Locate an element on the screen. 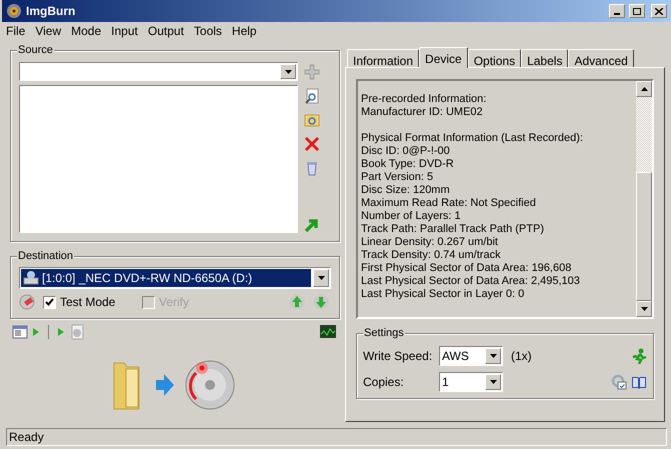  status-text: Ready is located at coordinates (26, 437).